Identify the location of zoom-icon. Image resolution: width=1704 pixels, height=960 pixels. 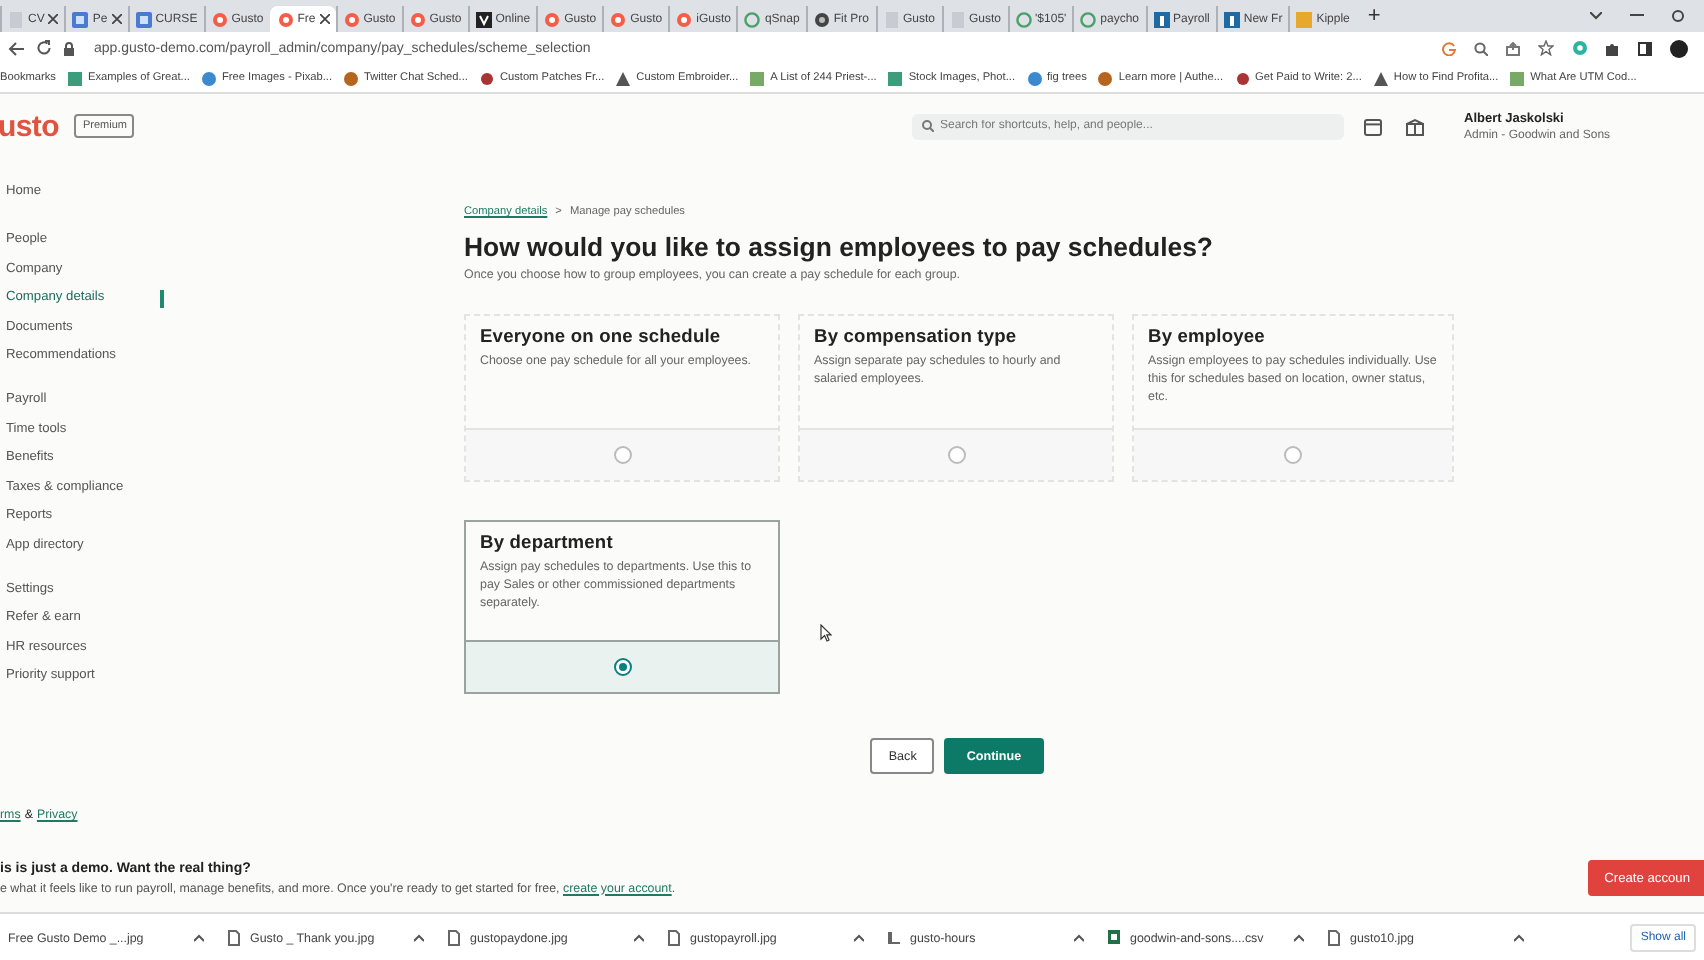
(1481, 48).